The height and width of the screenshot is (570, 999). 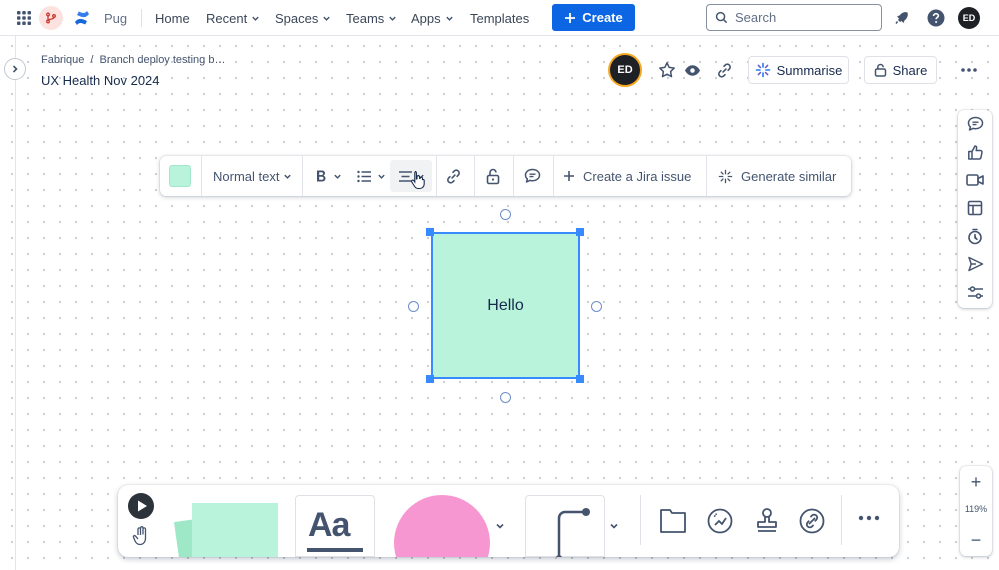 I want to click on copy-link-icon, so click(x=724, y=70).